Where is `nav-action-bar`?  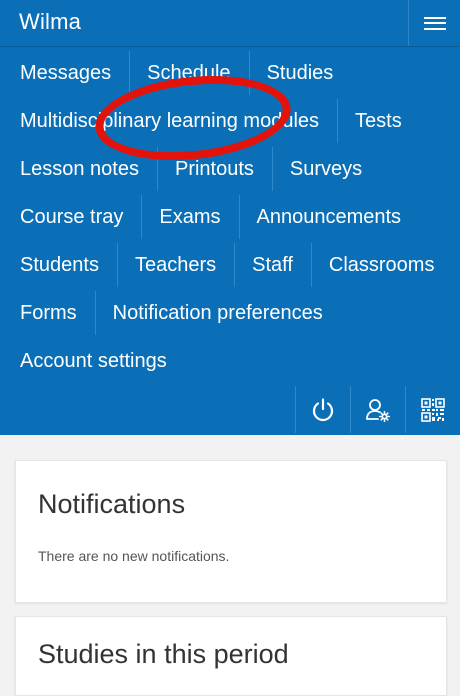
nav-action-bar is located at coordinates (377, 409).